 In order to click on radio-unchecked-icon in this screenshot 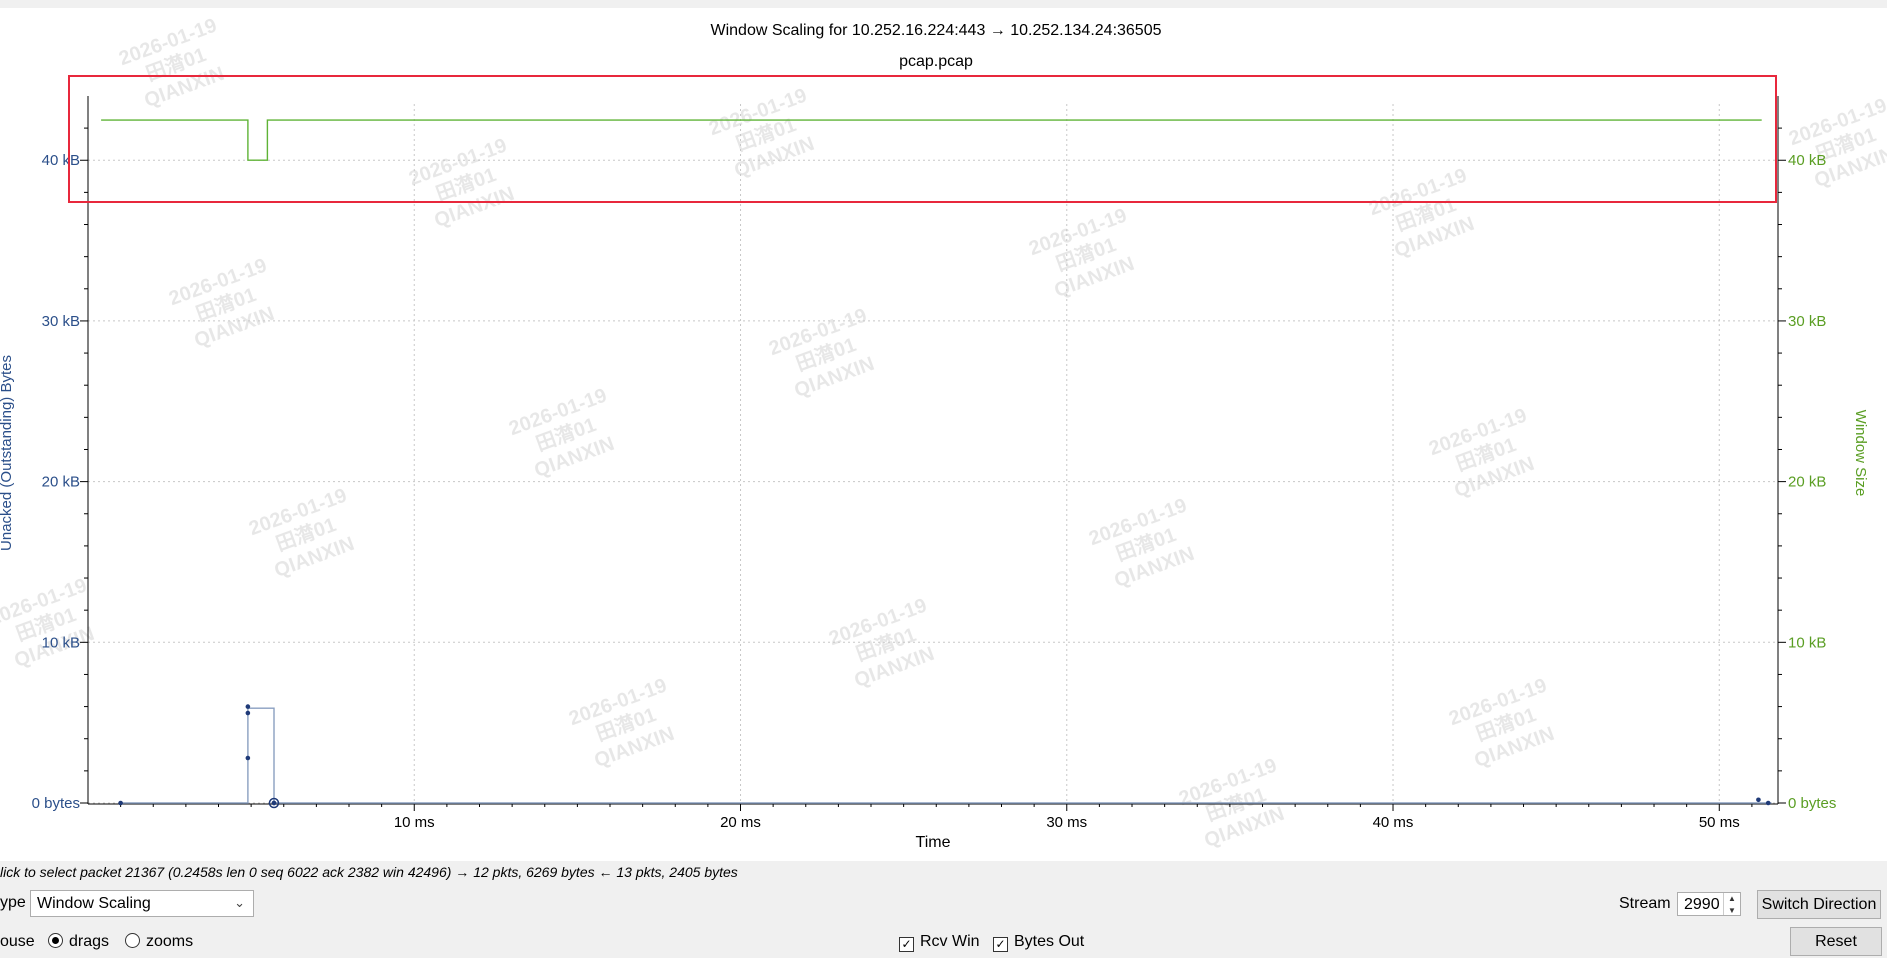, I will do `click(132, 940)`.